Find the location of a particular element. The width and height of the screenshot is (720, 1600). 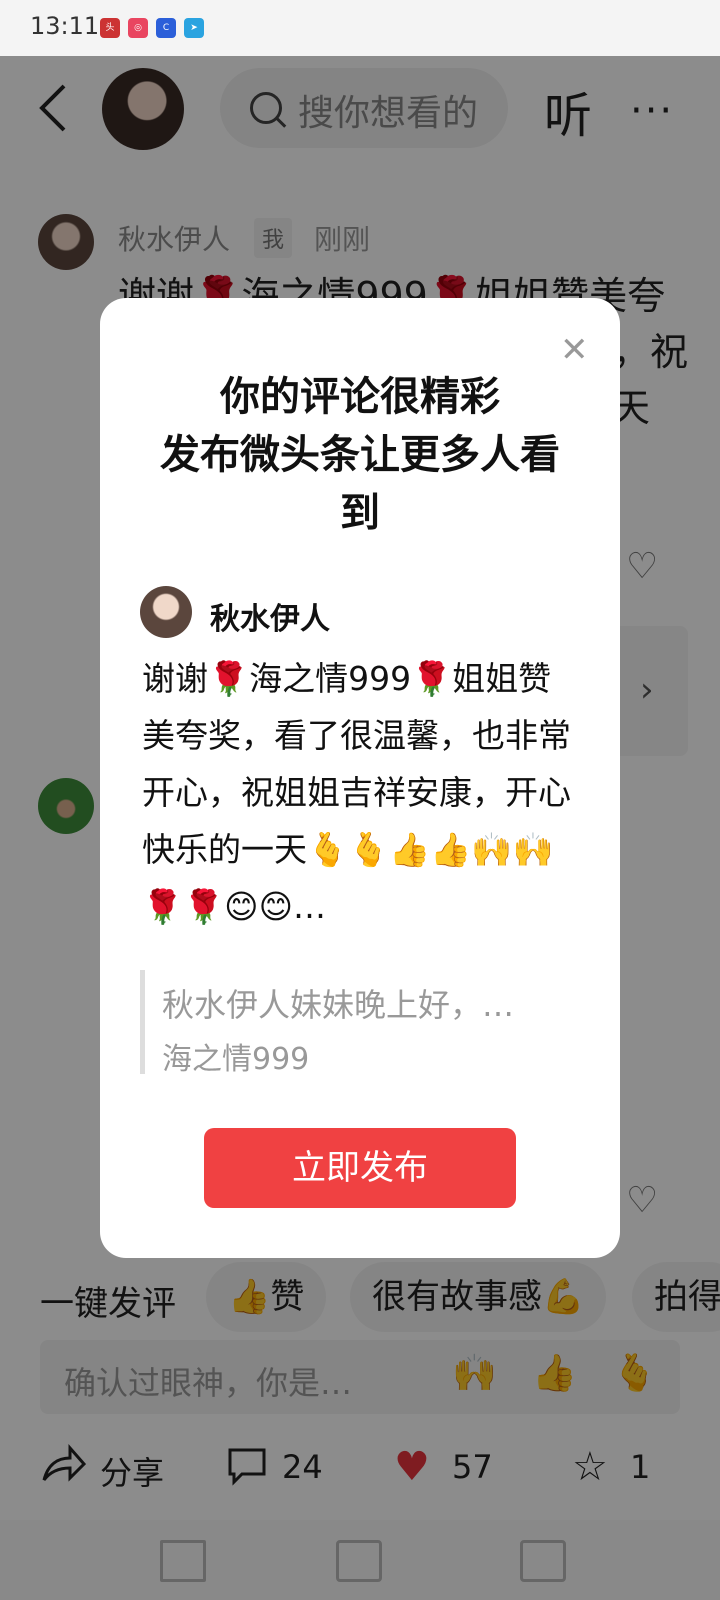

app-icon: ◎ is located at coordinates (138, 28).